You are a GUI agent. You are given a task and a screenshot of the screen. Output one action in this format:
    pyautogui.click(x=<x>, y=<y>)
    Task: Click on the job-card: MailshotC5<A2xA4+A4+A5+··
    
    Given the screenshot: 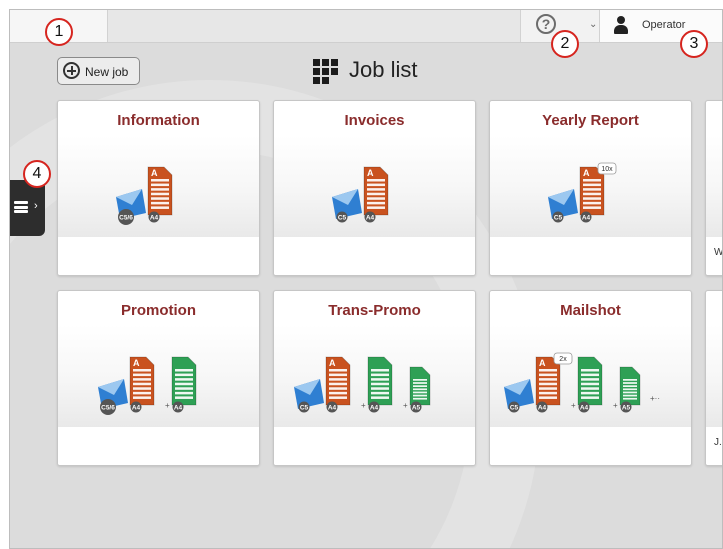 What is the action you would take?
    pyautogui.click(x=590, y=378)
    